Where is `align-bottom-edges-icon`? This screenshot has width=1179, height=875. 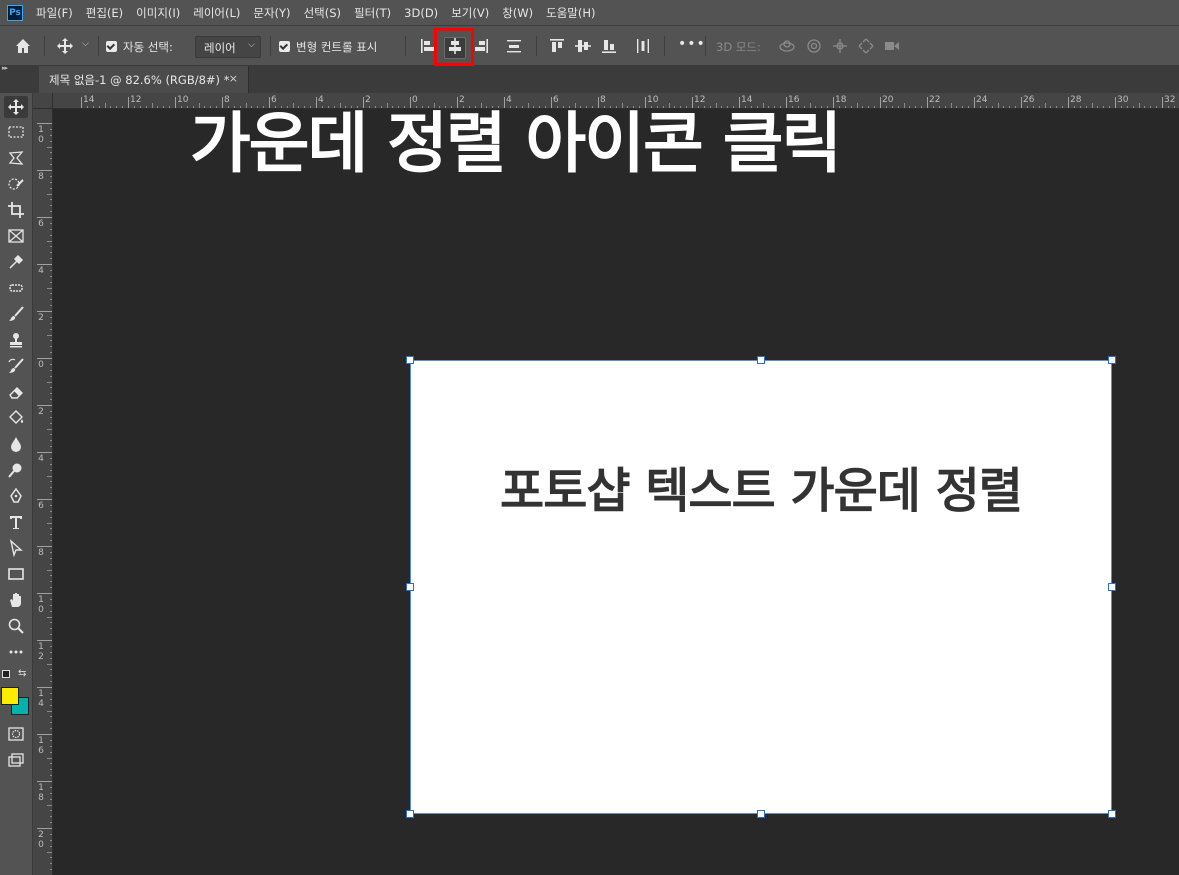 align-bottom-edges-icon is located at coordinates (609, 46).